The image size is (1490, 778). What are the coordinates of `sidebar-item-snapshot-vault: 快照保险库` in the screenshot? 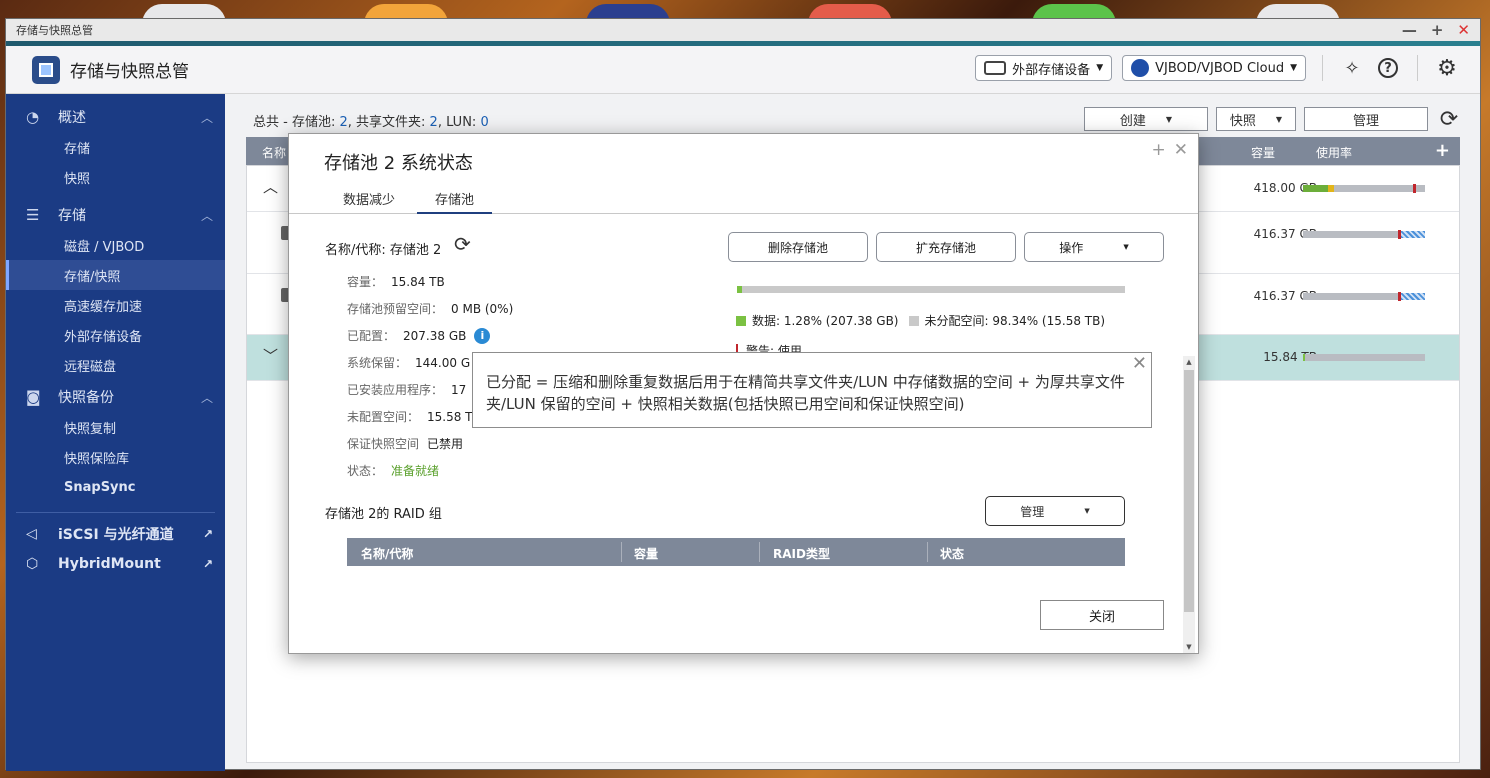 It's located at (115, 457).